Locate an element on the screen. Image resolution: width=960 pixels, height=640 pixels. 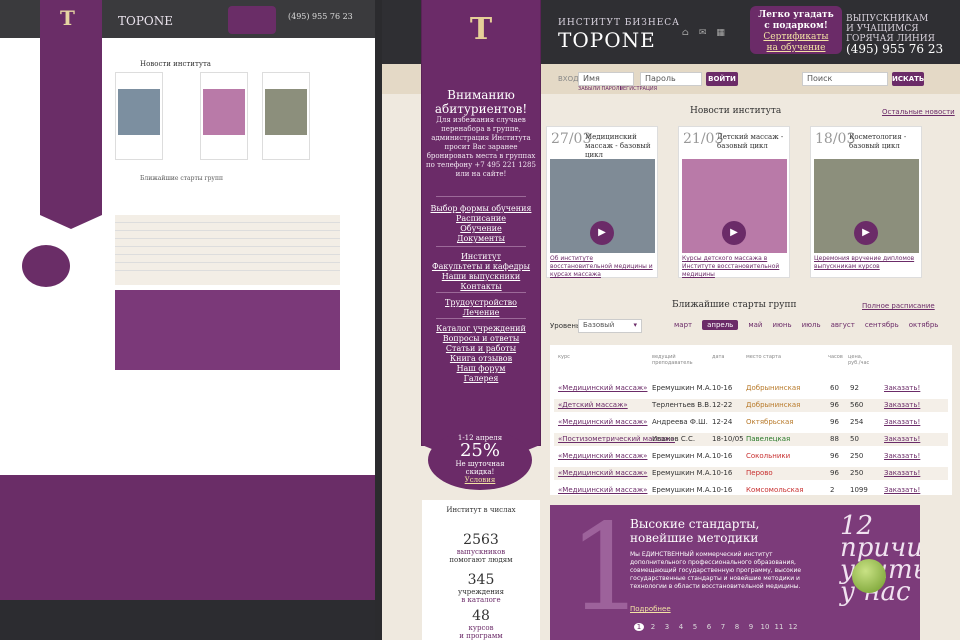
cert-link2: на обучение is located at coordinates (796, 48).